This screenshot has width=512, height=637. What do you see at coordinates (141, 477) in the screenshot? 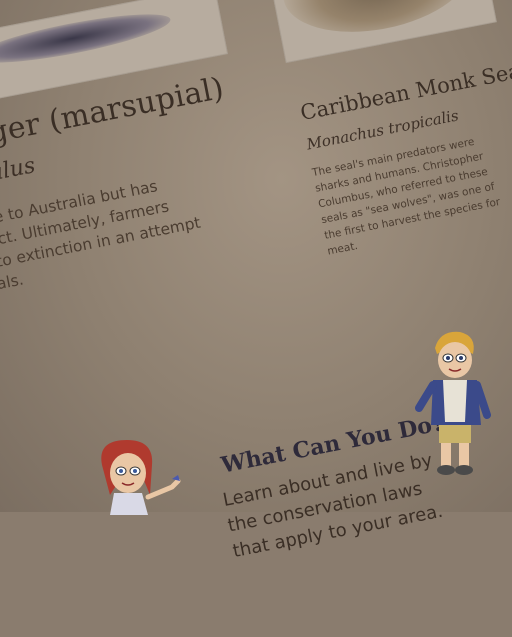
I see `cartoon-girl-icon` at bounding box center [141, 477].